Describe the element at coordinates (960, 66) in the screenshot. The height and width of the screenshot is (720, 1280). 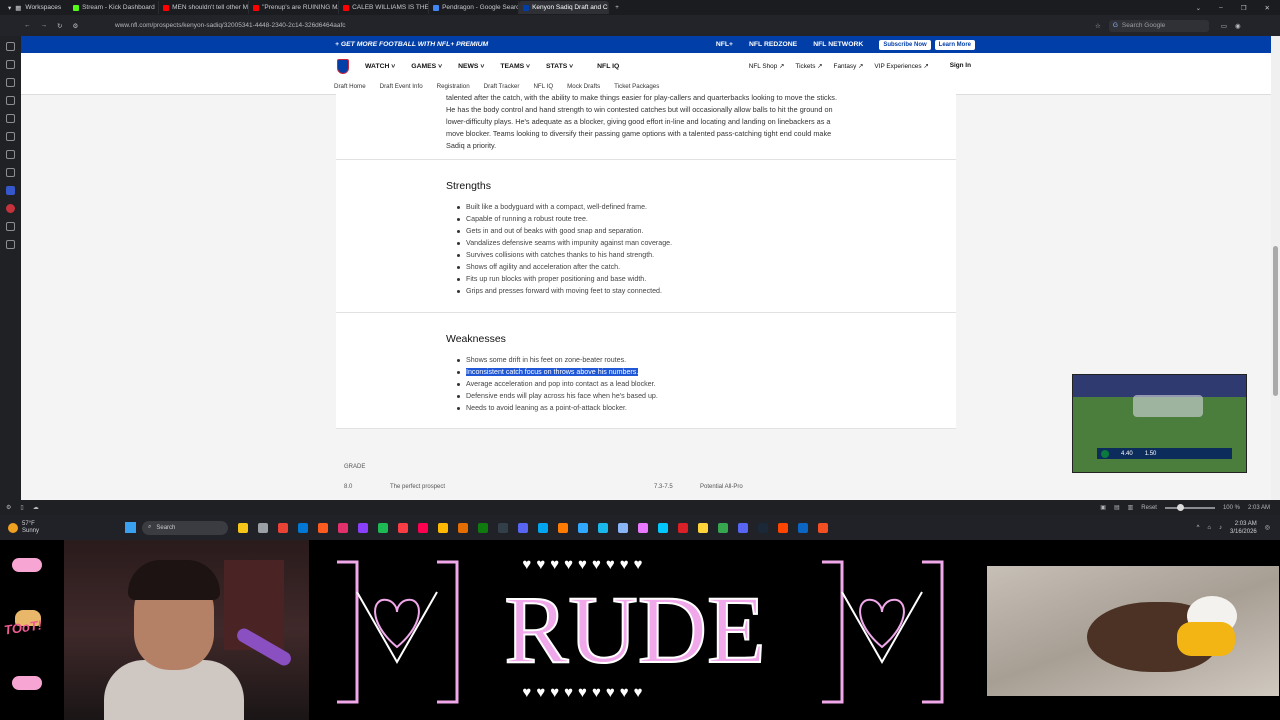
I see `sign-in-link: Sign In` at that location.